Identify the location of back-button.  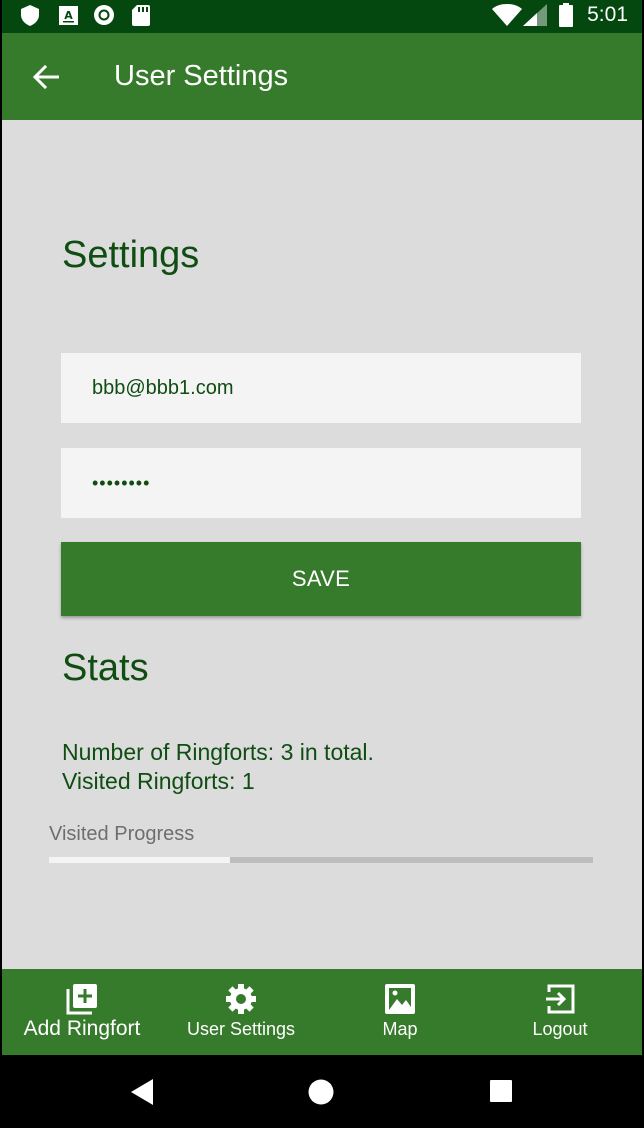
(46, 77).